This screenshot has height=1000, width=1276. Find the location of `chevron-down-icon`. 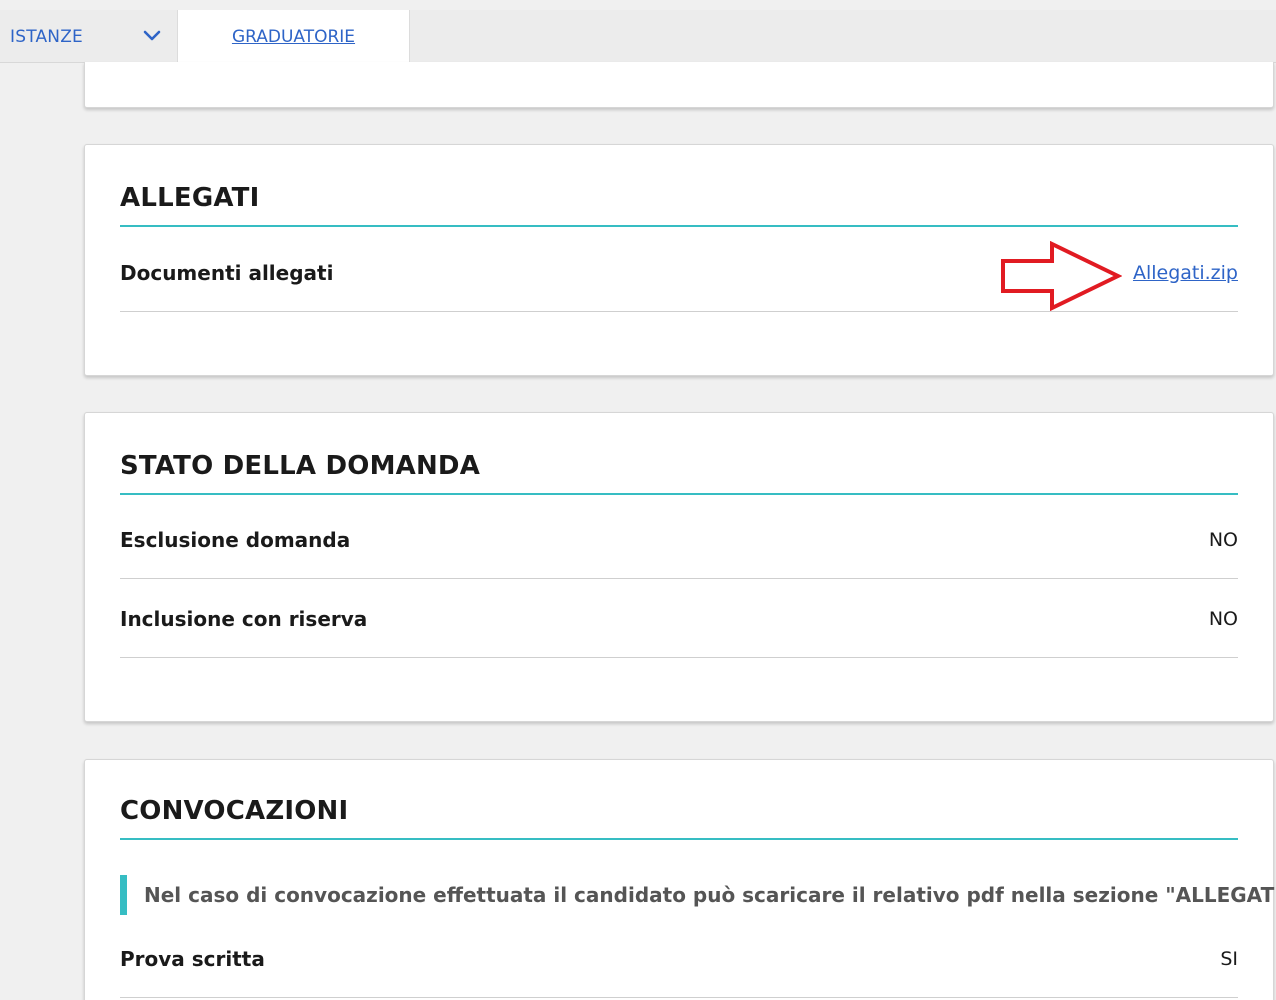

chevron-down-icon is located at coordinates (152, 35).